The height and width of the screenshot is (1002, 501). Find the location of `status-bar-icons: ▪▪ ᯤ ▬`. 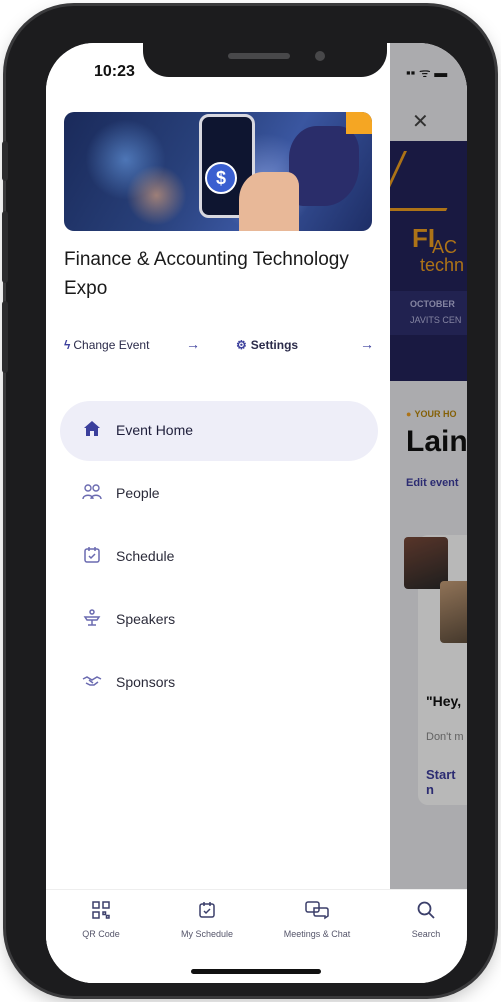

status-bar-icons: ▪▪ ᯤ ▬ is located at coordinates (427, 72).